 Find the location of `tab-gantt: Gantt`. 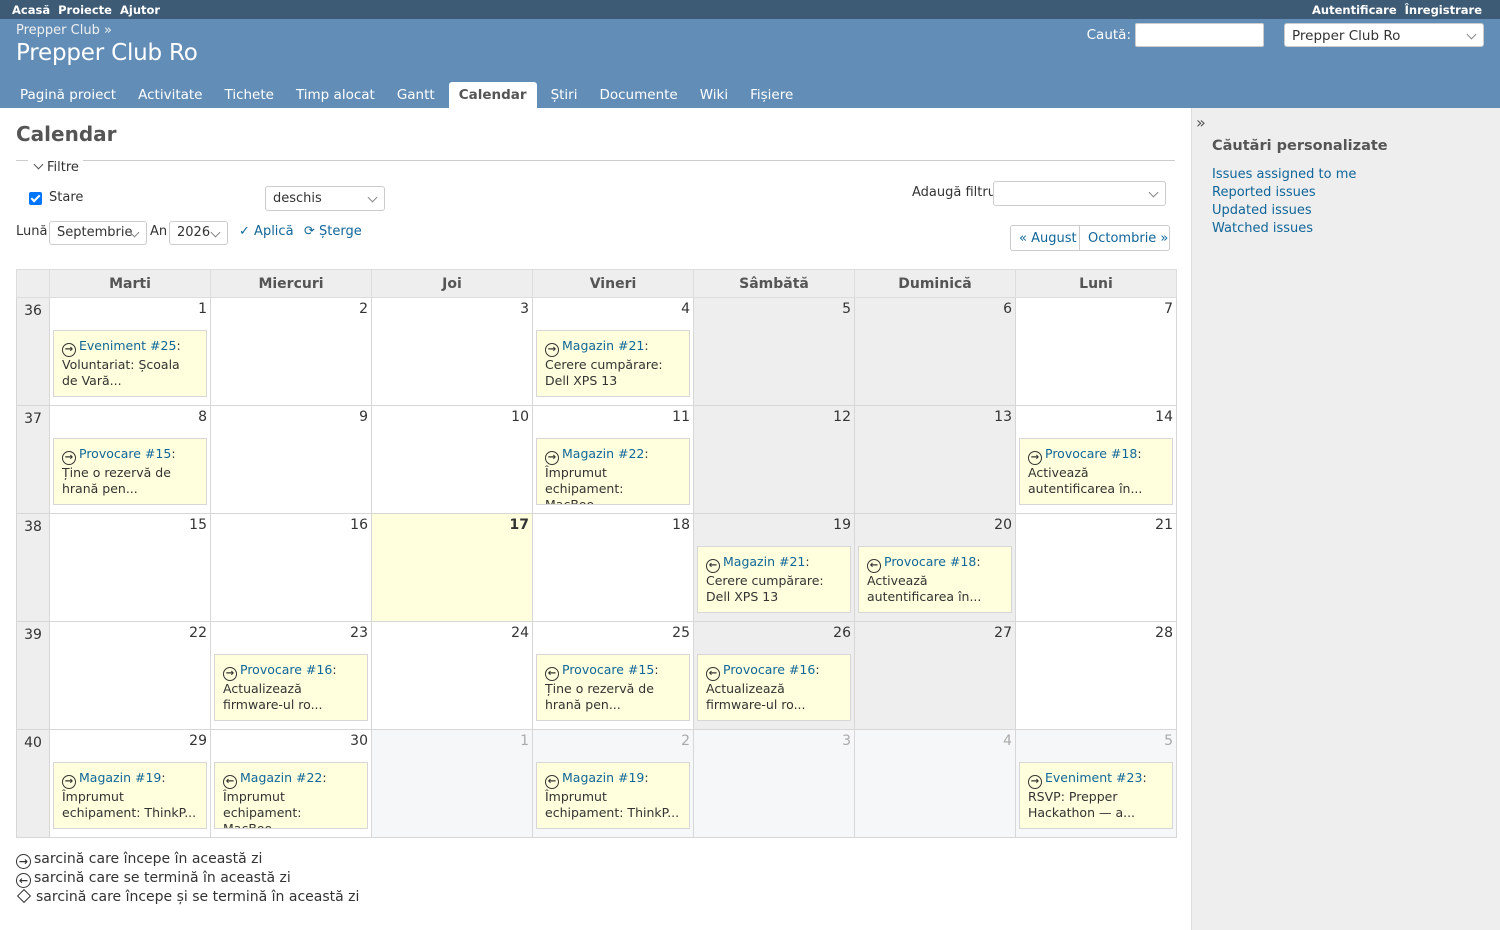

tab-gantt: Gantt is located at coordinates (416, 95).